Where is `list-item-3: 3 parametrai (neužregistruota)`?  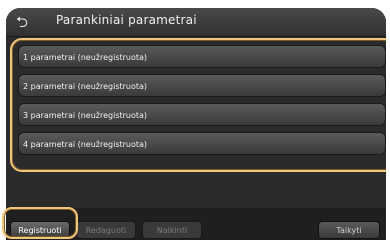
list-item-3: 3 parametrai (neužregistruota) is located at coordinates (202, 114).